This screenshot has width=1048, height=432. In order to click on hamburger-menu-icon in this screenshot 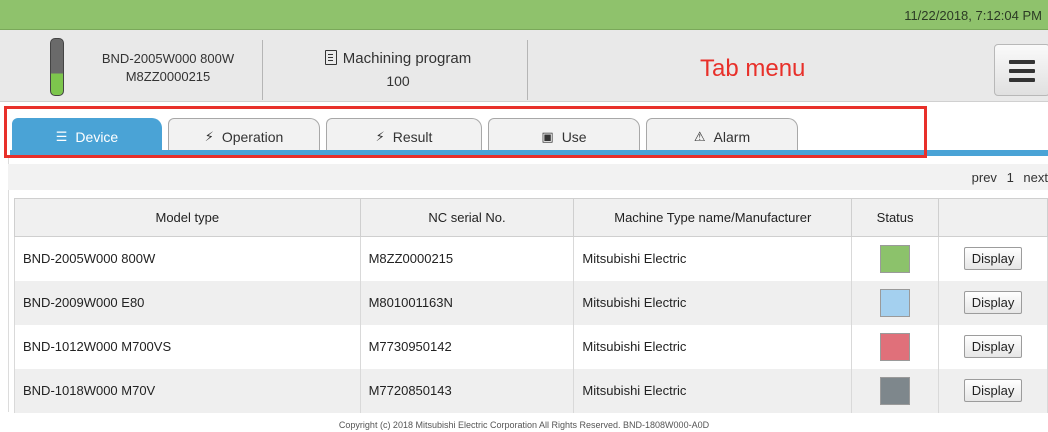, I will do `click(1022, 62)`.